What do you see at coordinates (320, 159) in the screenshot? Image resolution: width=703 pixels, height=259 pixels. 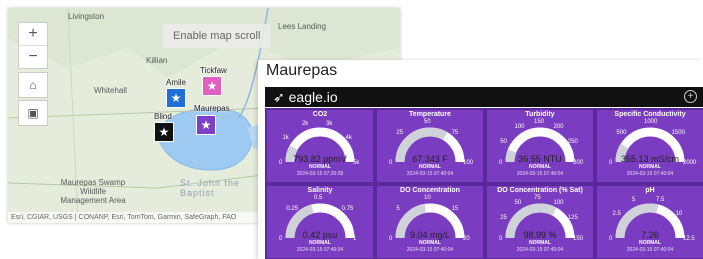 I see `gauge-value: 793.82 ppmV` at bounding box center [320, 159].